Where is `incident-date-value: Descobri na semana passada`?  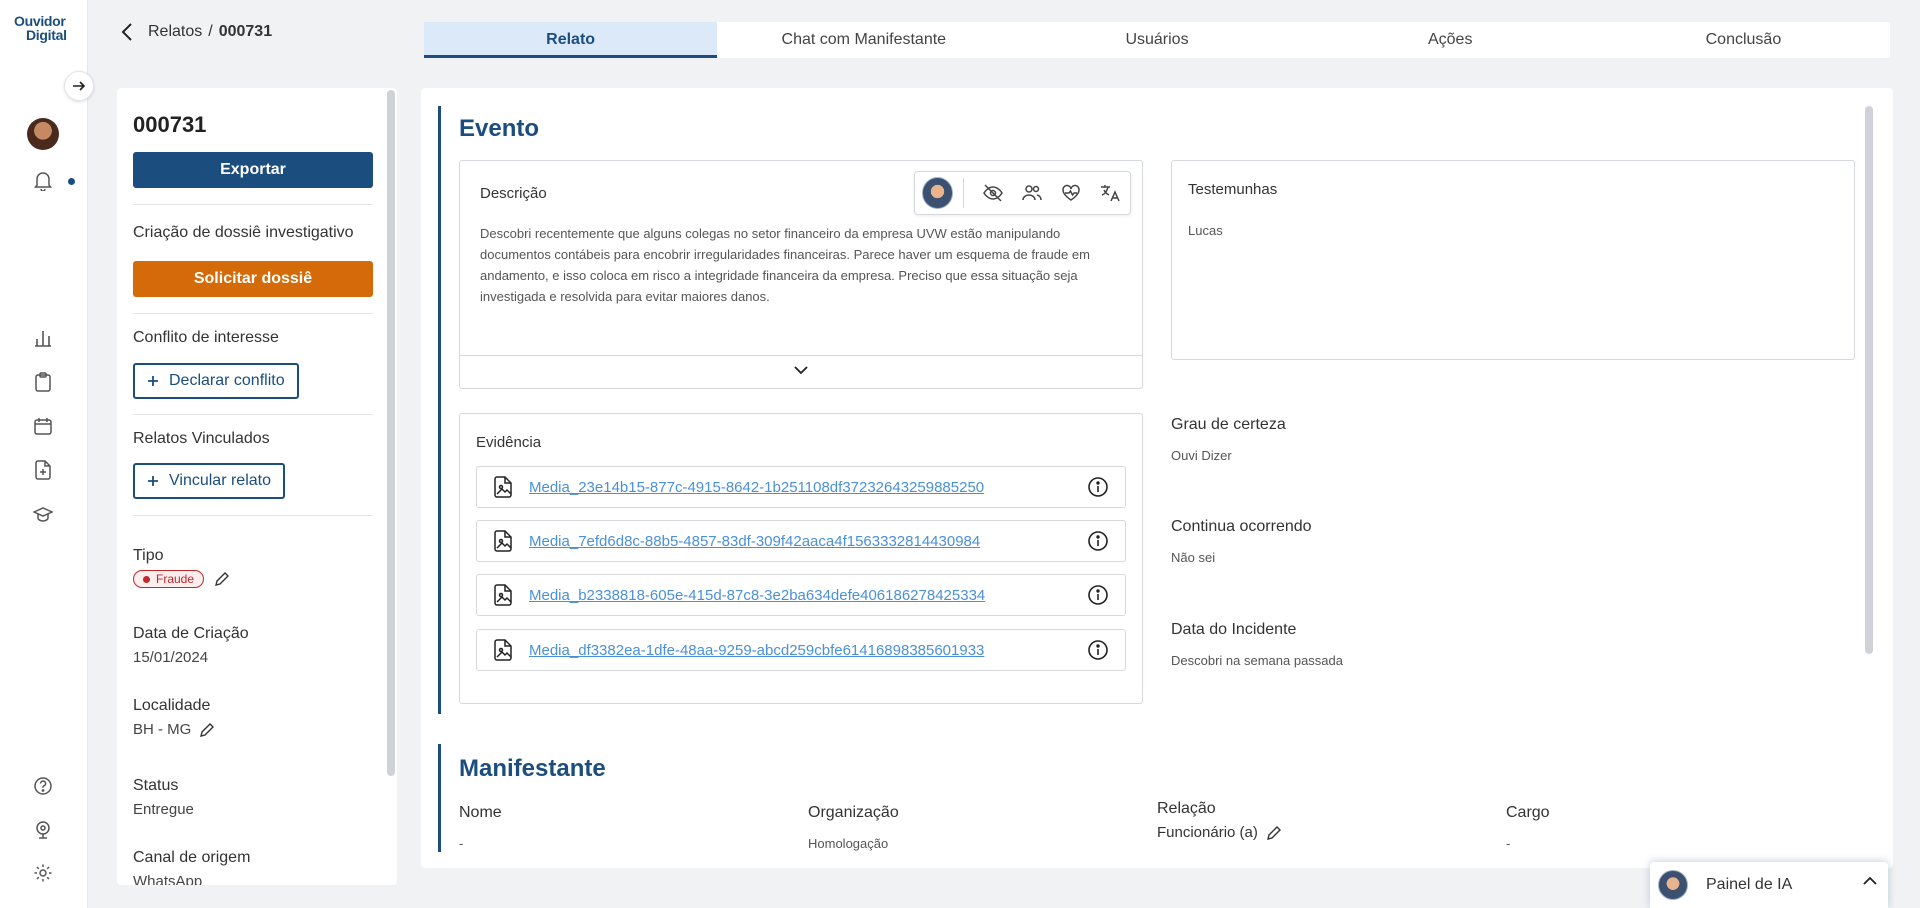
incident-date-value: Descobri na semana passada is located at coordinates (1257, 660).